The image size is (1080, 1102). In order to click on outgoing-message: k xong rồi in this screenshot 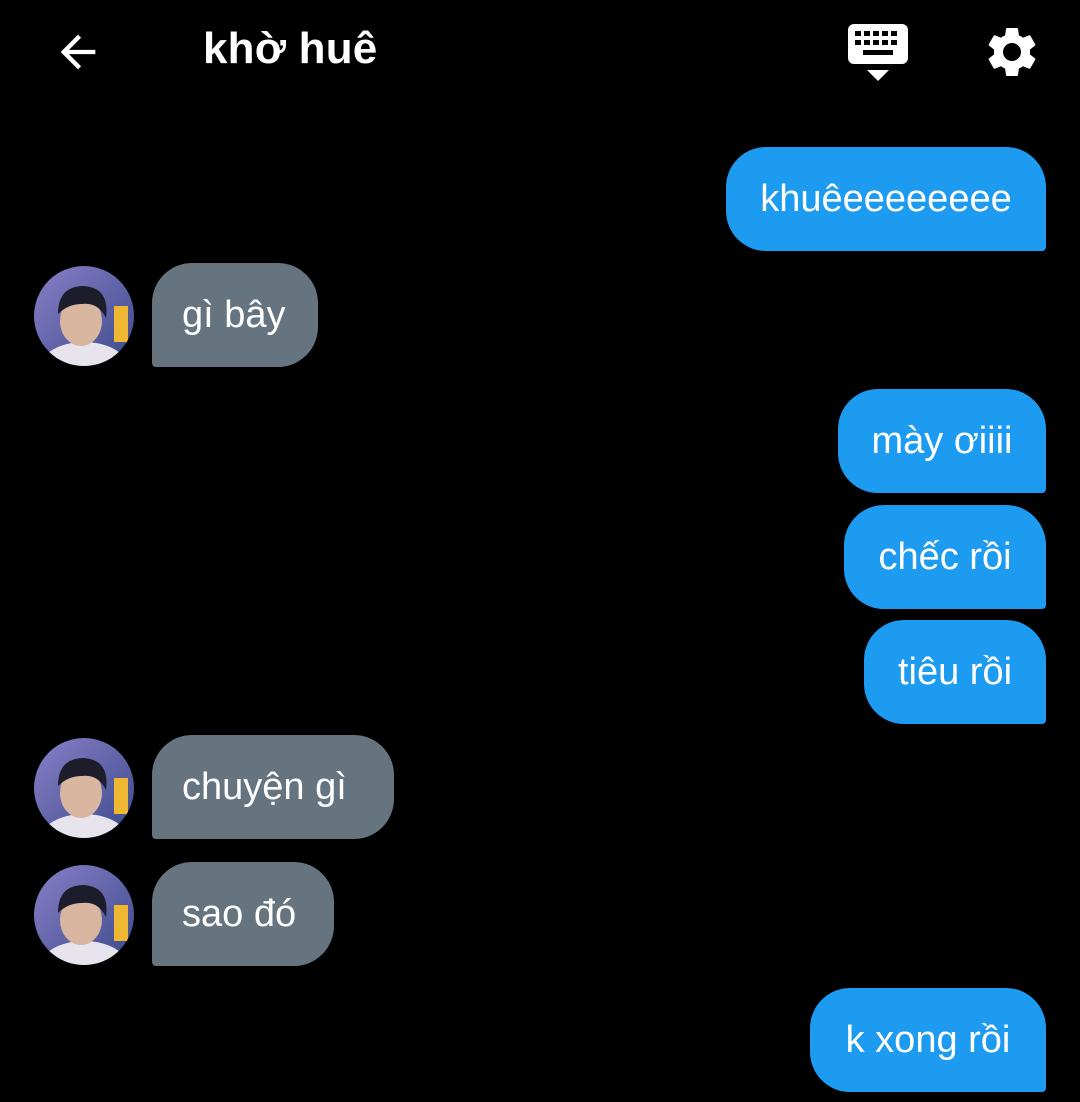, I will do `click(928, 1040)`.